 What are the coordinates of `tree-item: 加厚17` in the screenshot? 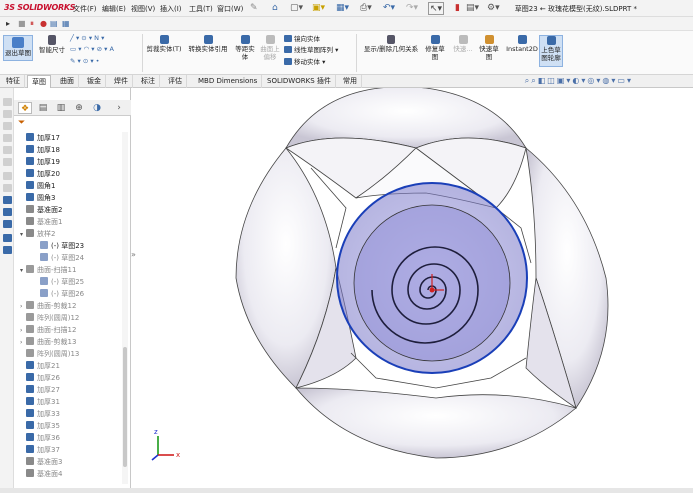 It's located at (40, 138).